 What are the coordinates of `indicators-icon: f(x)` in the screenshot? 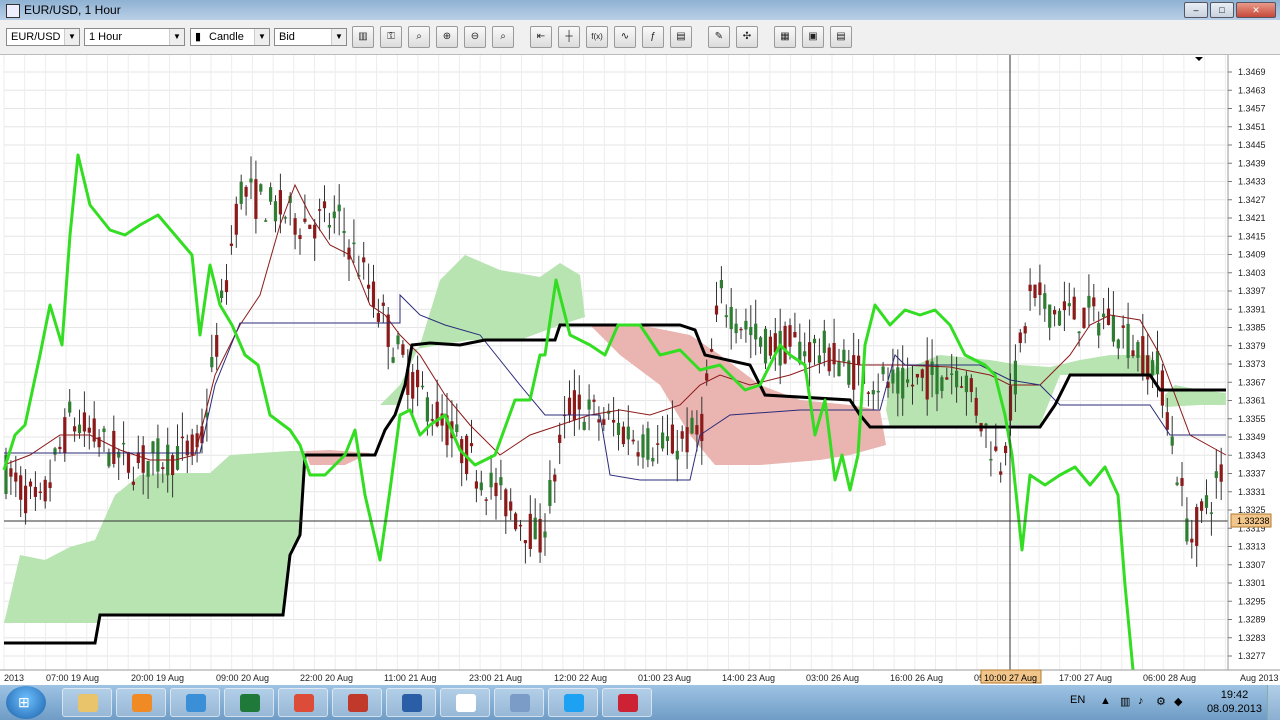 It's located at (597, 37).